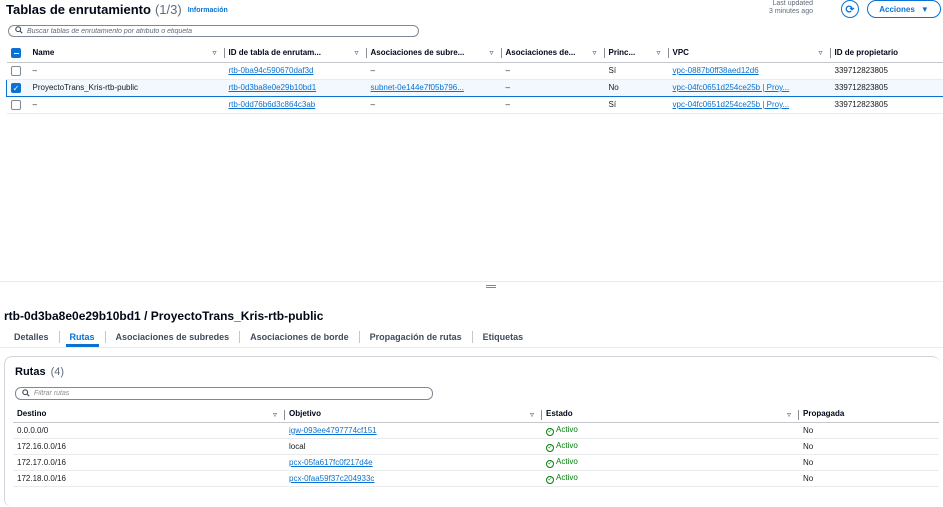  Describe the element at coordinates (295, 53) in the screenshot. I see `col-id: ID de tabla de enrutam... ▿` at that location.